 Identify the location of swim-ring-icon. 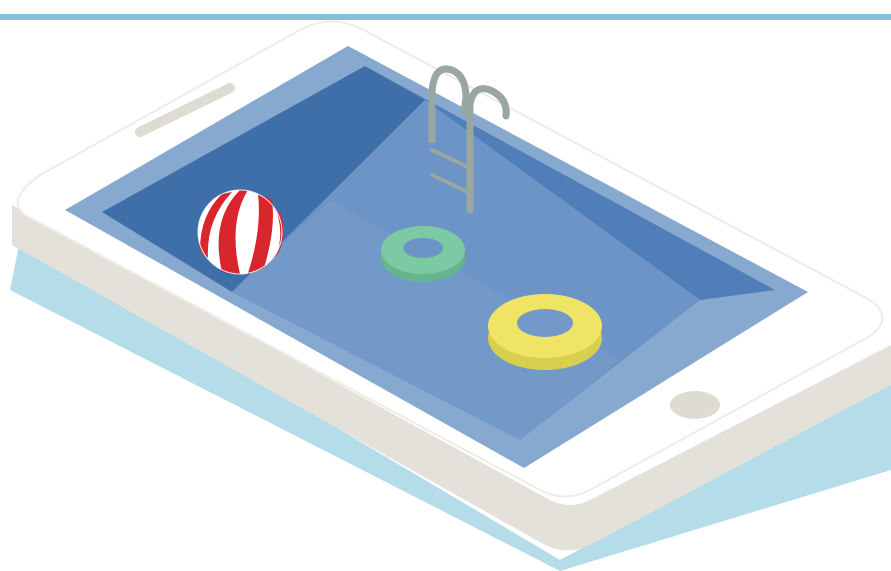
(423, 254).